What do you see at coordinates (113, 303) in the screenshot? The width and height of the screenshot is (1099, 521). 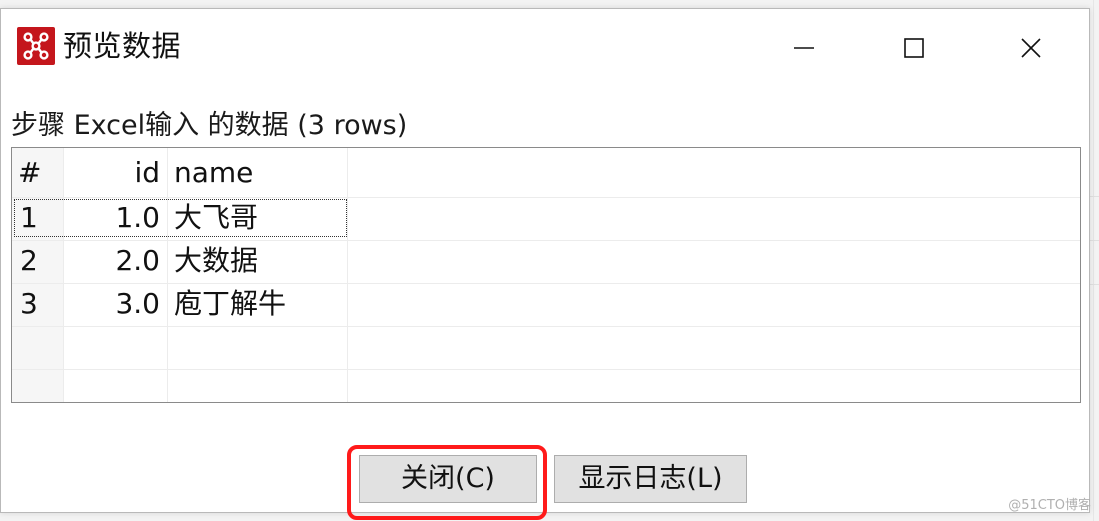 I see `cell-id: 3.0` at bounding box center [113, 303].